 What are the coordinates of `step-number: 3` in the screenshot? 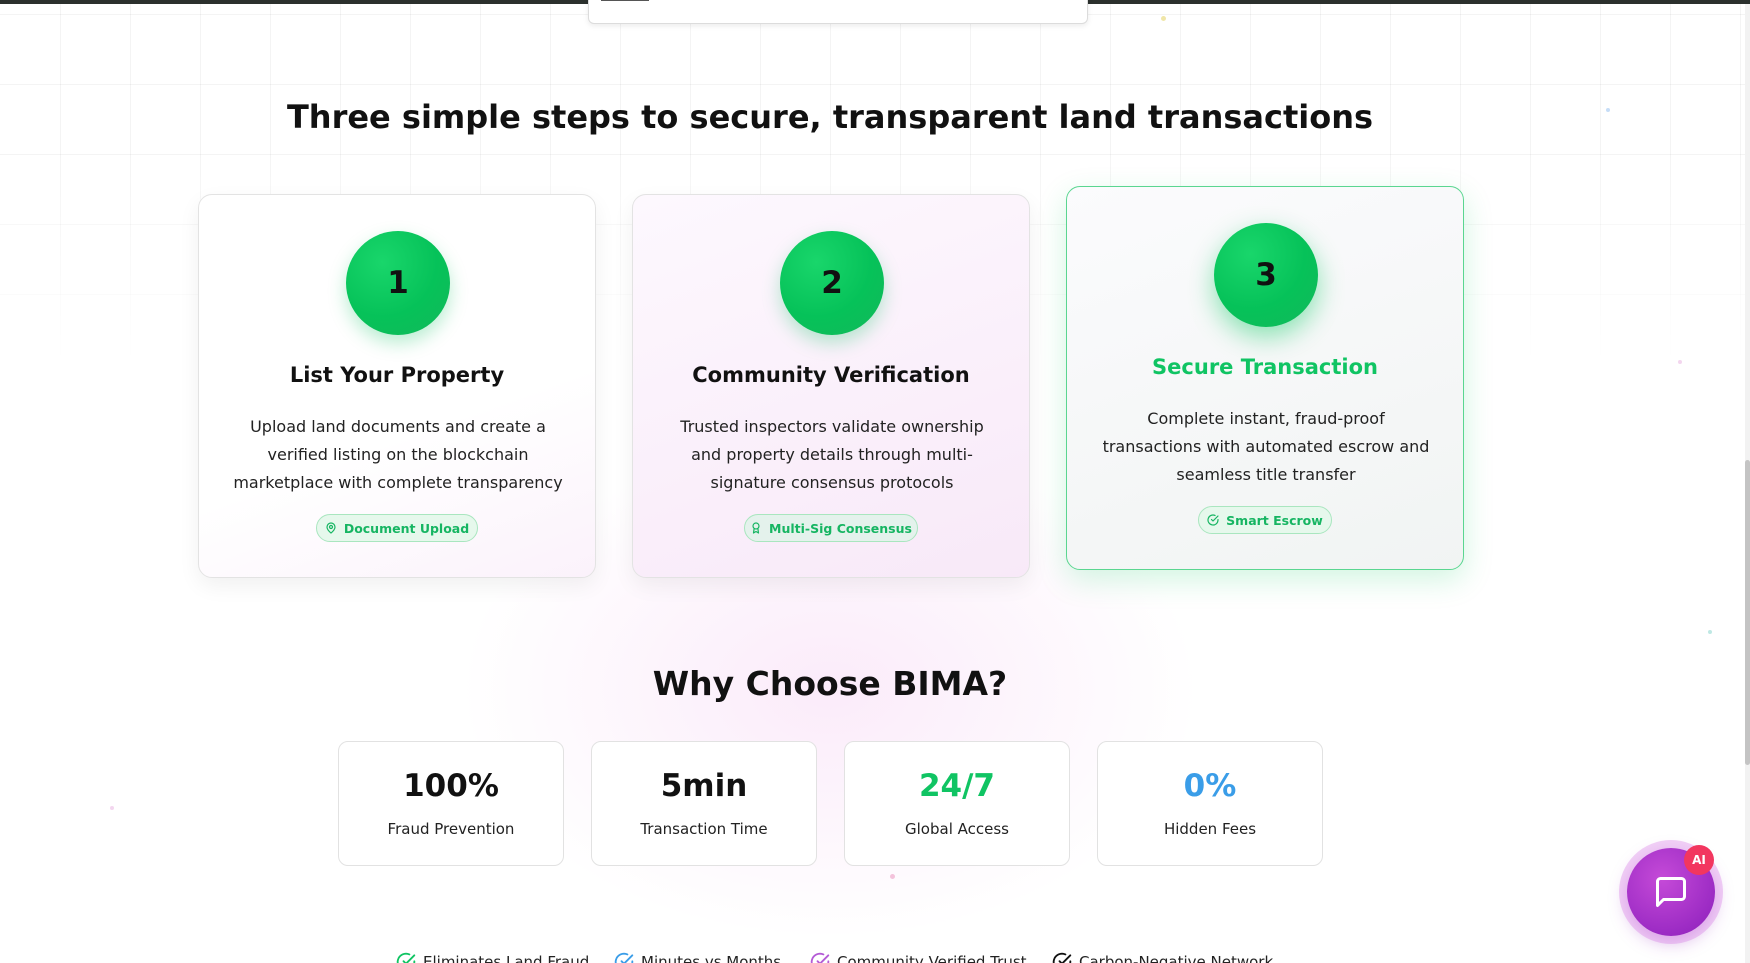 It's located at (1266, 275).